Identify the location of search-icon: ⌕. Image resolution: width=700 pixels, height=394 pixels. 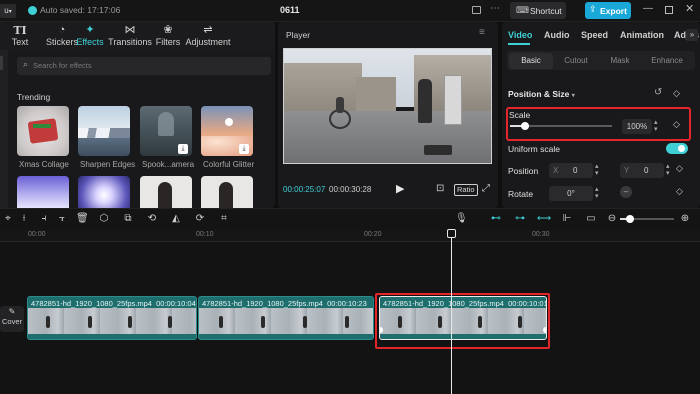
(26, 64).